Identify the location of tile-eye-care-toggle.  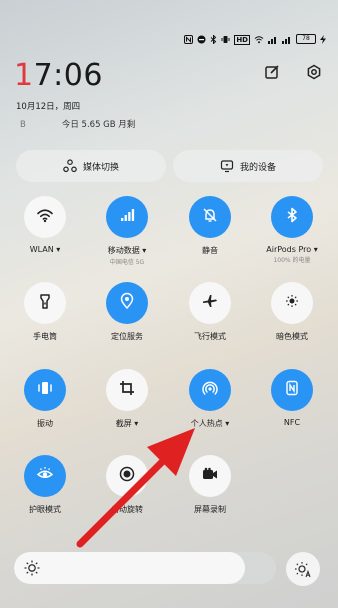
(45, 476).